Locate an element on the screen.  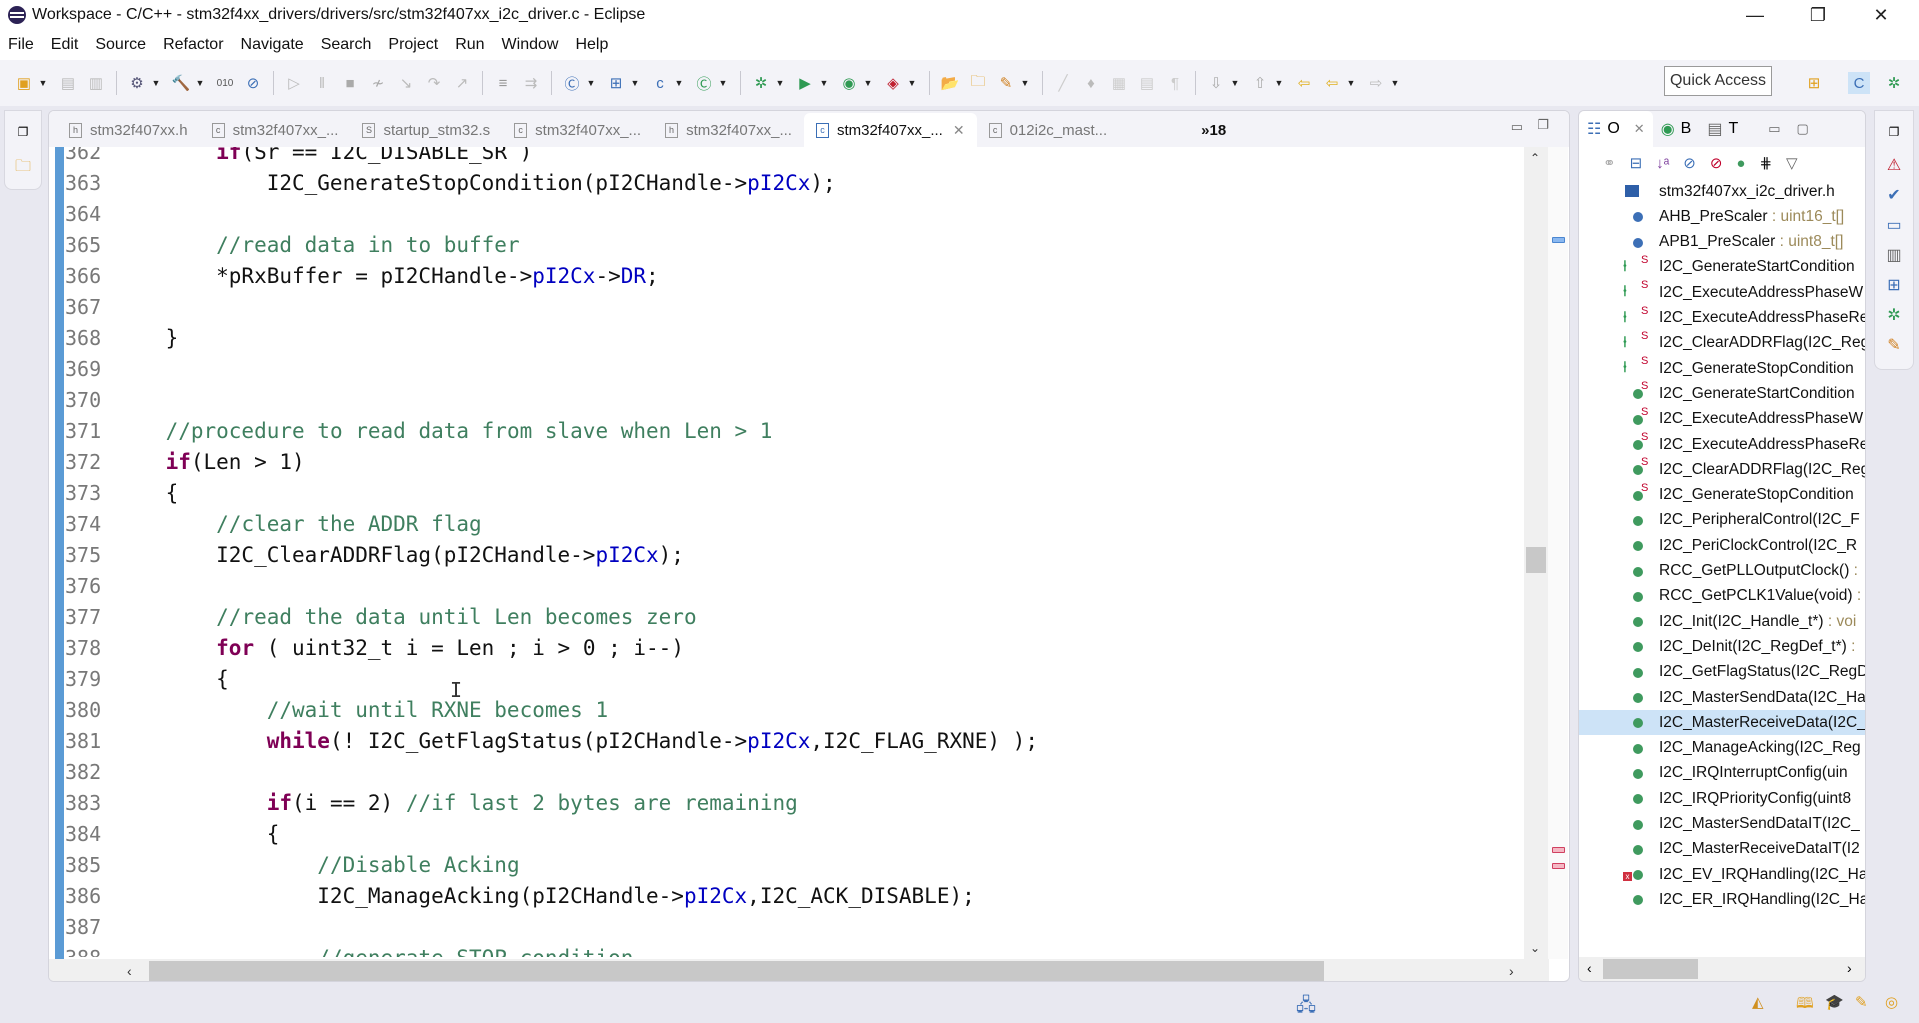
menu-search: Search is located at coordinates (346, 45).